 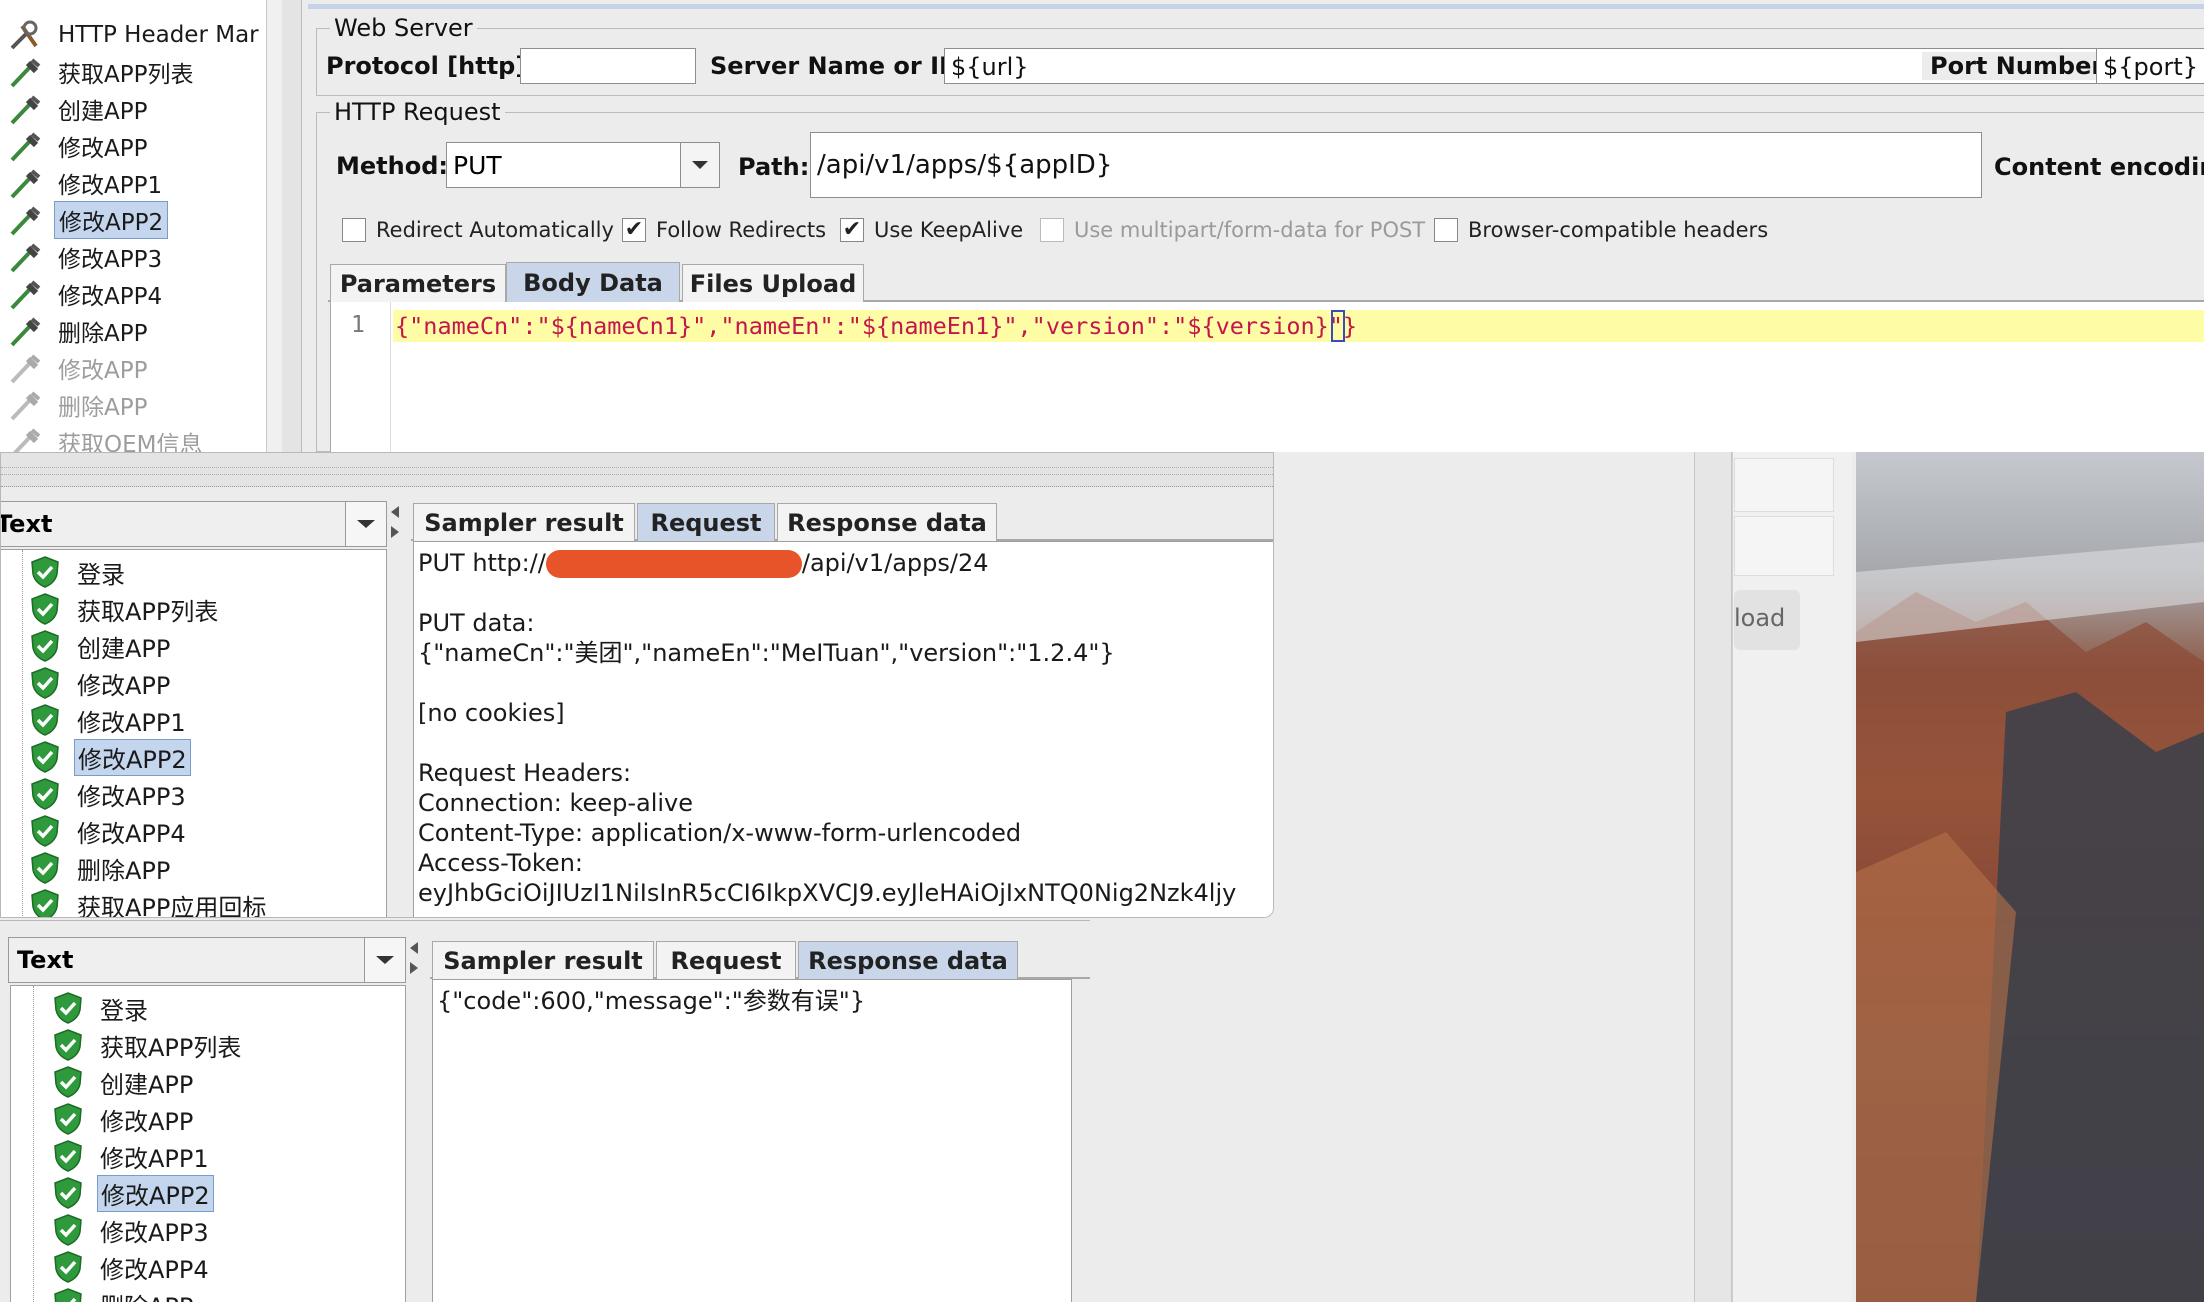 I want to click on tree-item-get-app-list: 获取APP列表, so click(x=102, y=72).